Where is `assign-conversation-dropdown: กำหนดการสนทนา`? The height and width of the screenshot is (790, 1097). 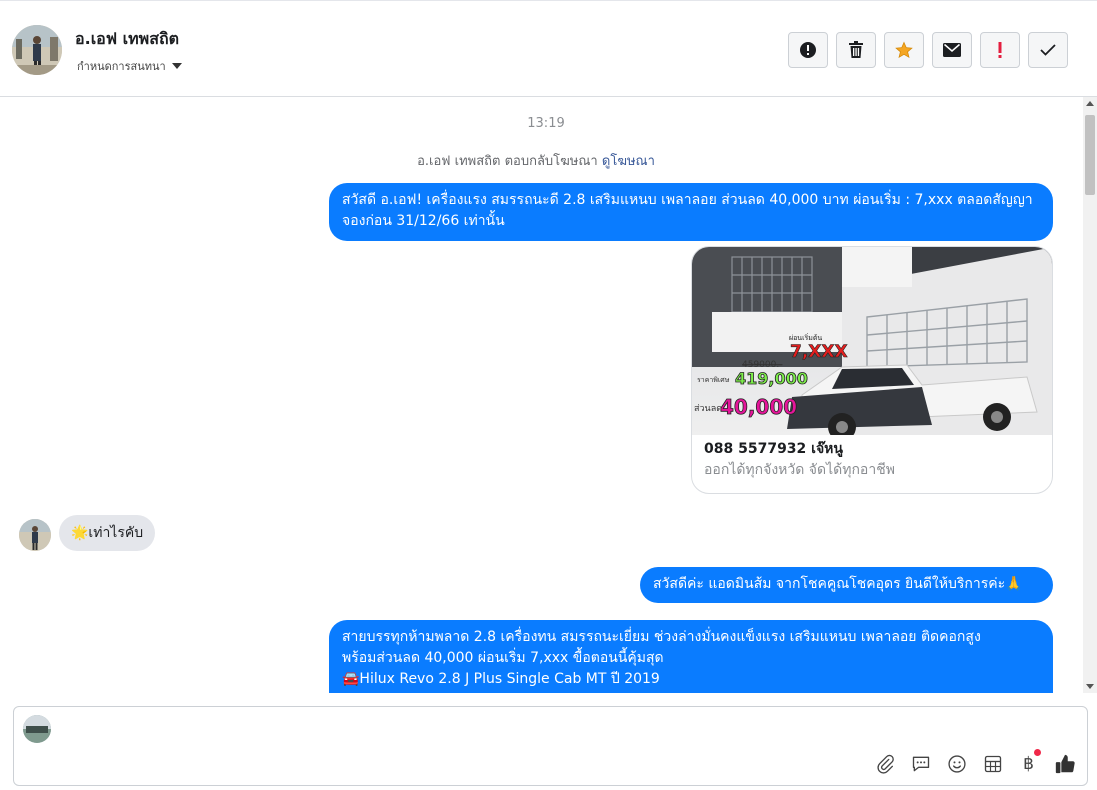 assign-conversation-dropdown: กำหนดการสนทนา is located at coordinates (129, 66).